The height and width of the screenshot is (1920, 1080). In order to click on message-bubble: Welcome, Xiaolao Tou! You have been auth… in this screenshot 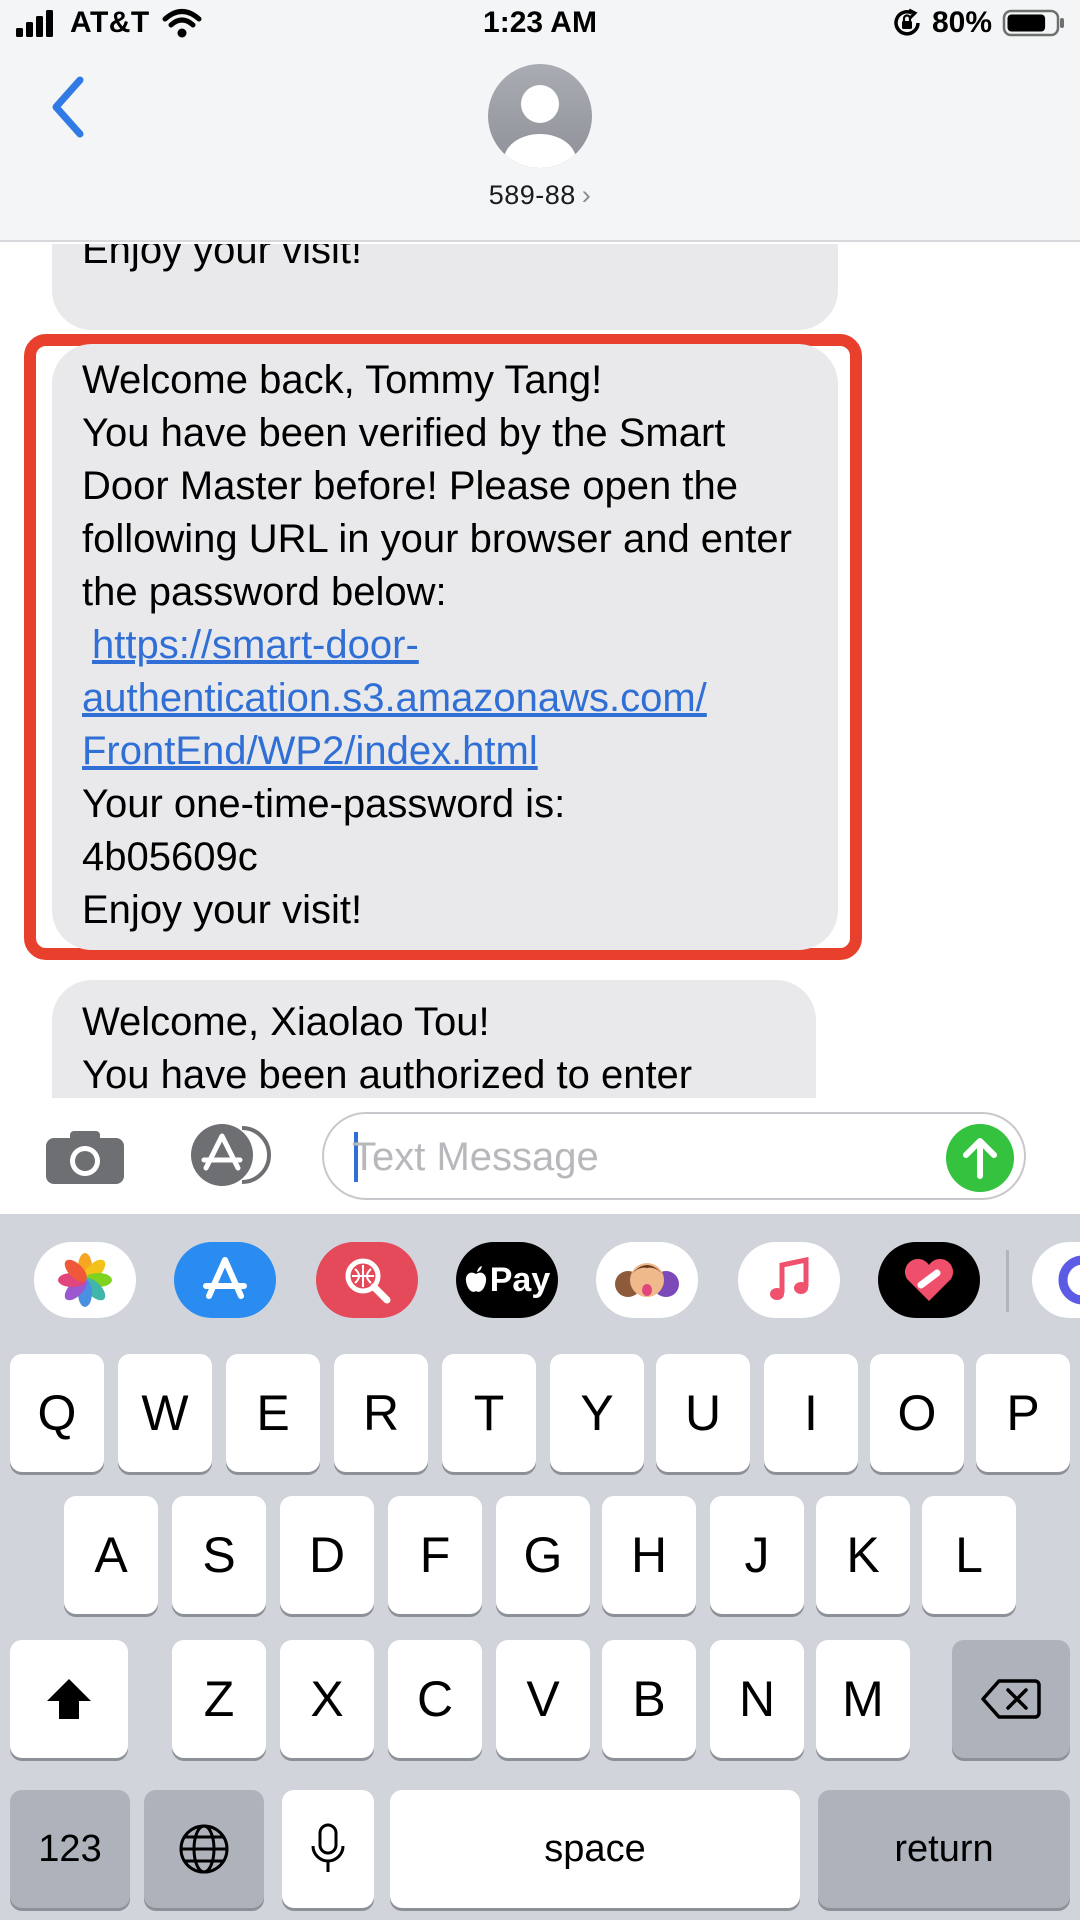, I will do `click(434, 1039)`.